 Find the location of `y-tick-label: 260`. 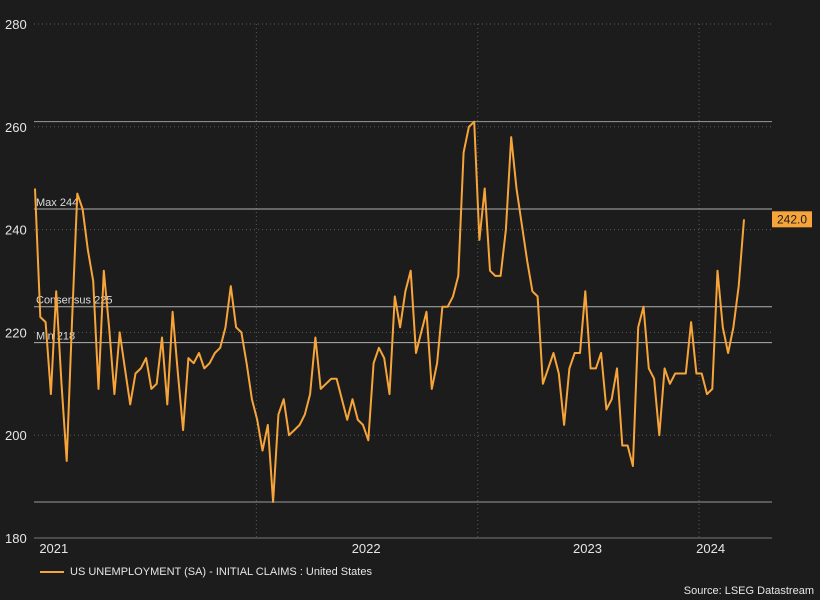

y-tick-label: 260 is located at coordinates (16, 127).